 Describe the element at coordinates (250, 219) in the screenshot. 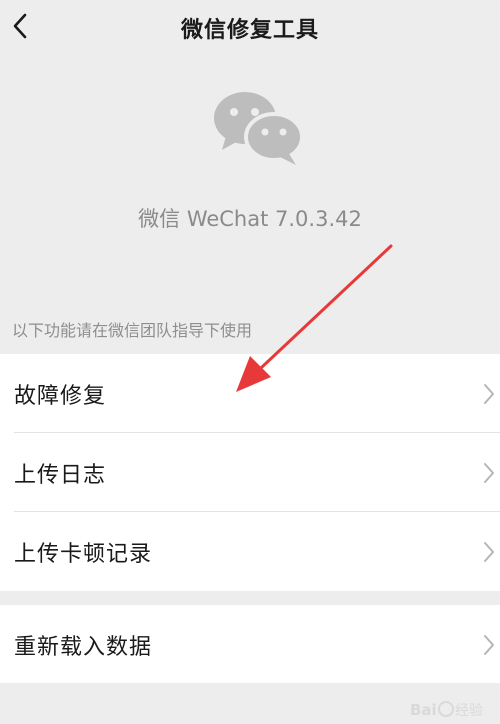

I see `app-version-label: 微信 WeChat 7.0.3.42` at that location.